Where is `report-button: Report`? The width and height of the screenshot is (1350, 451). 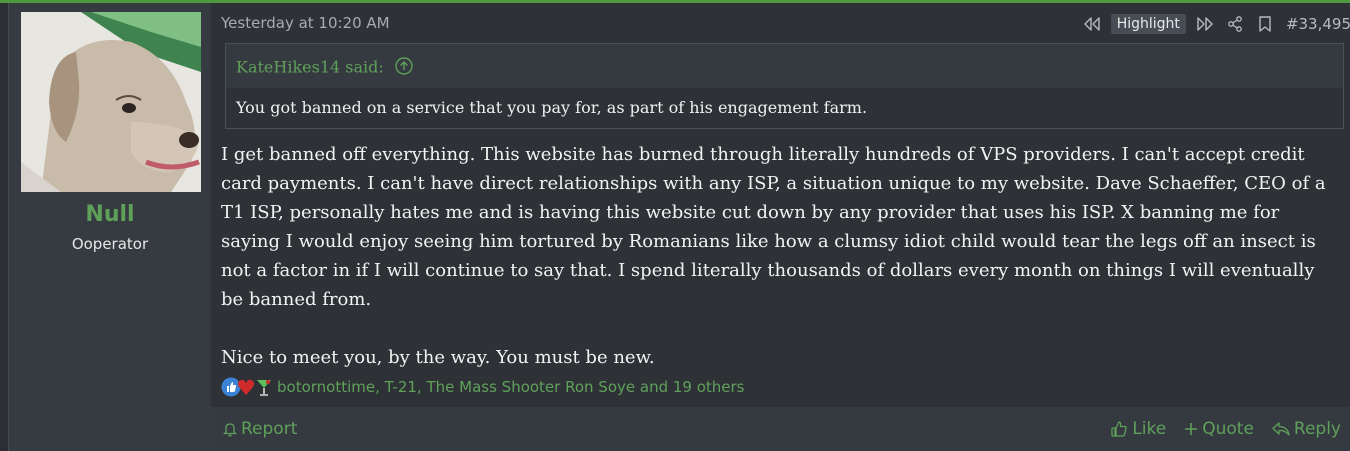
report-button: Report is located at coordinates (260, 429).